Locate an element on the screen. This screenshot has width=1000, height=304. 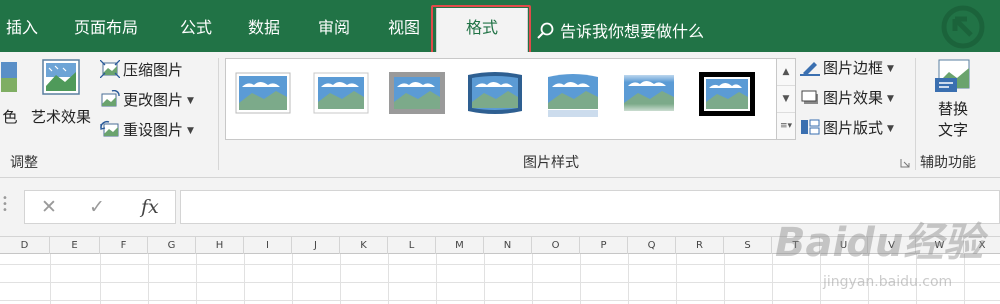
baidu-watermark: Baidu经验 jingyan.baidu.com is located at coordinates (880, 249).